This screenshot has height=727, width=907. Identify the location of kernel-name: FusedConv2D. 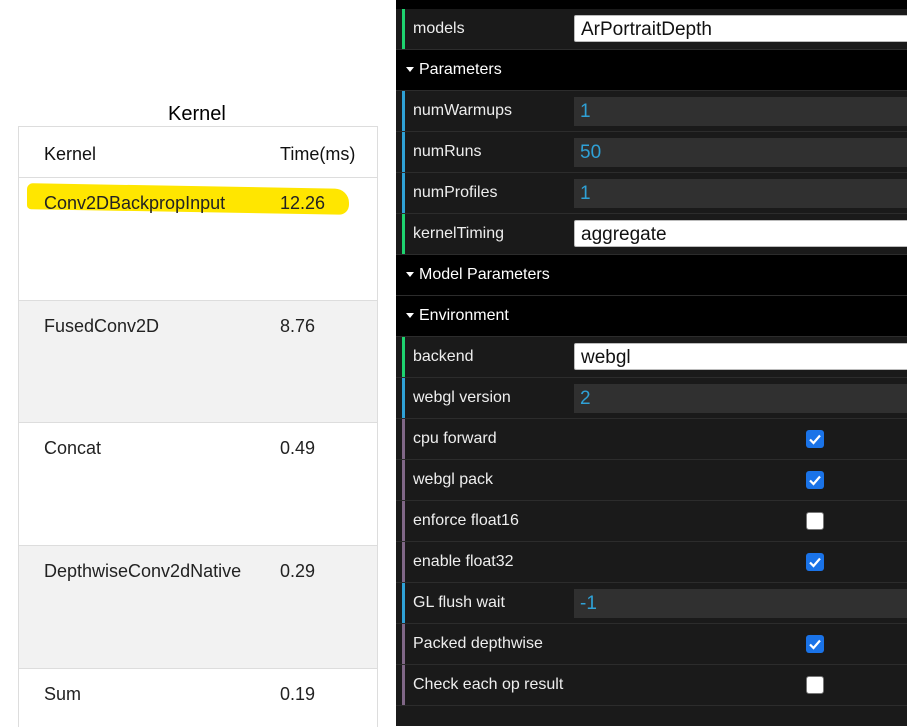
(102, 326).